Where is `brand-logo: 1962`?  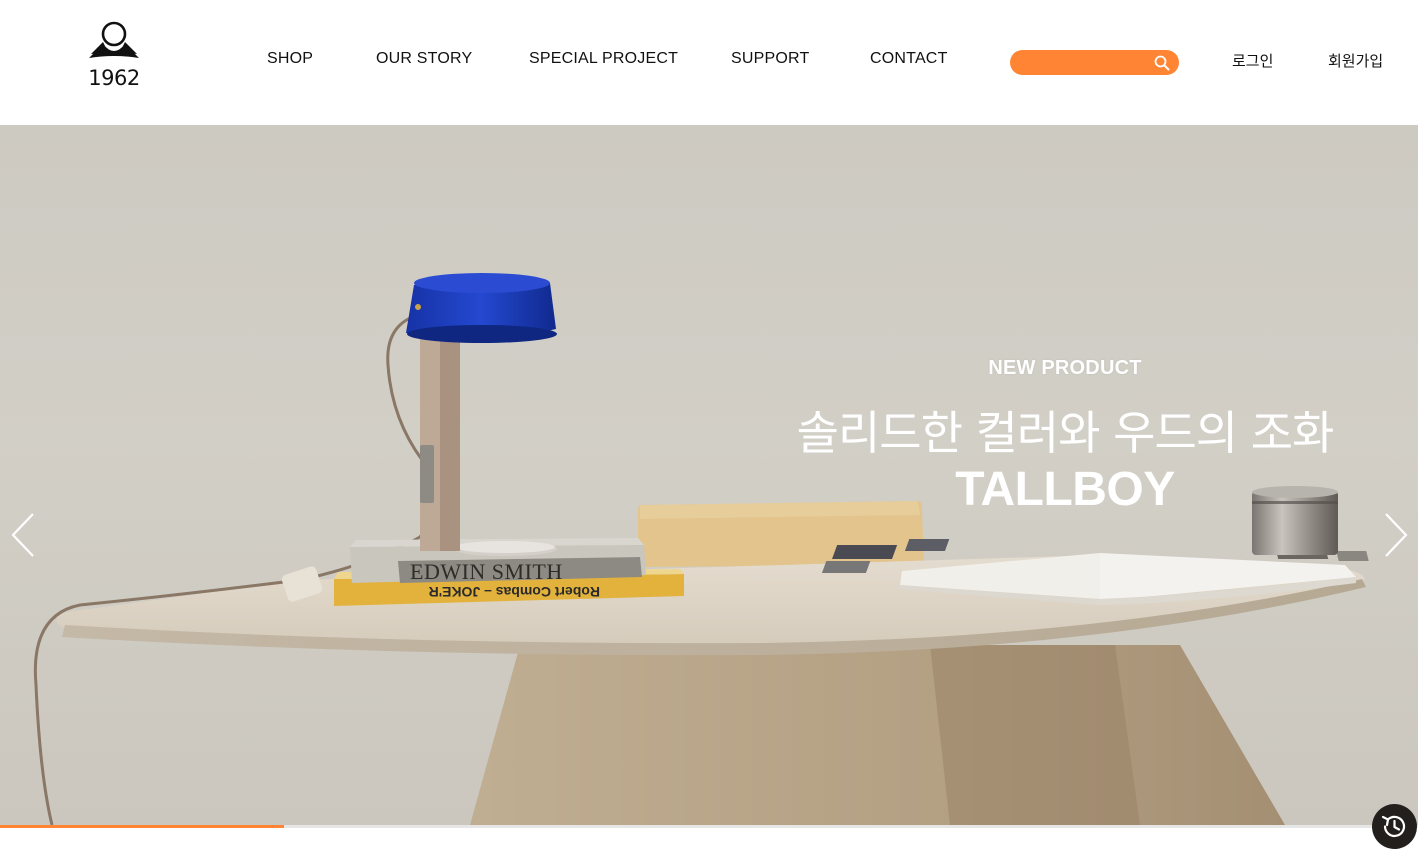
brand-logo: 1962 is located at coordinates (114, 56).